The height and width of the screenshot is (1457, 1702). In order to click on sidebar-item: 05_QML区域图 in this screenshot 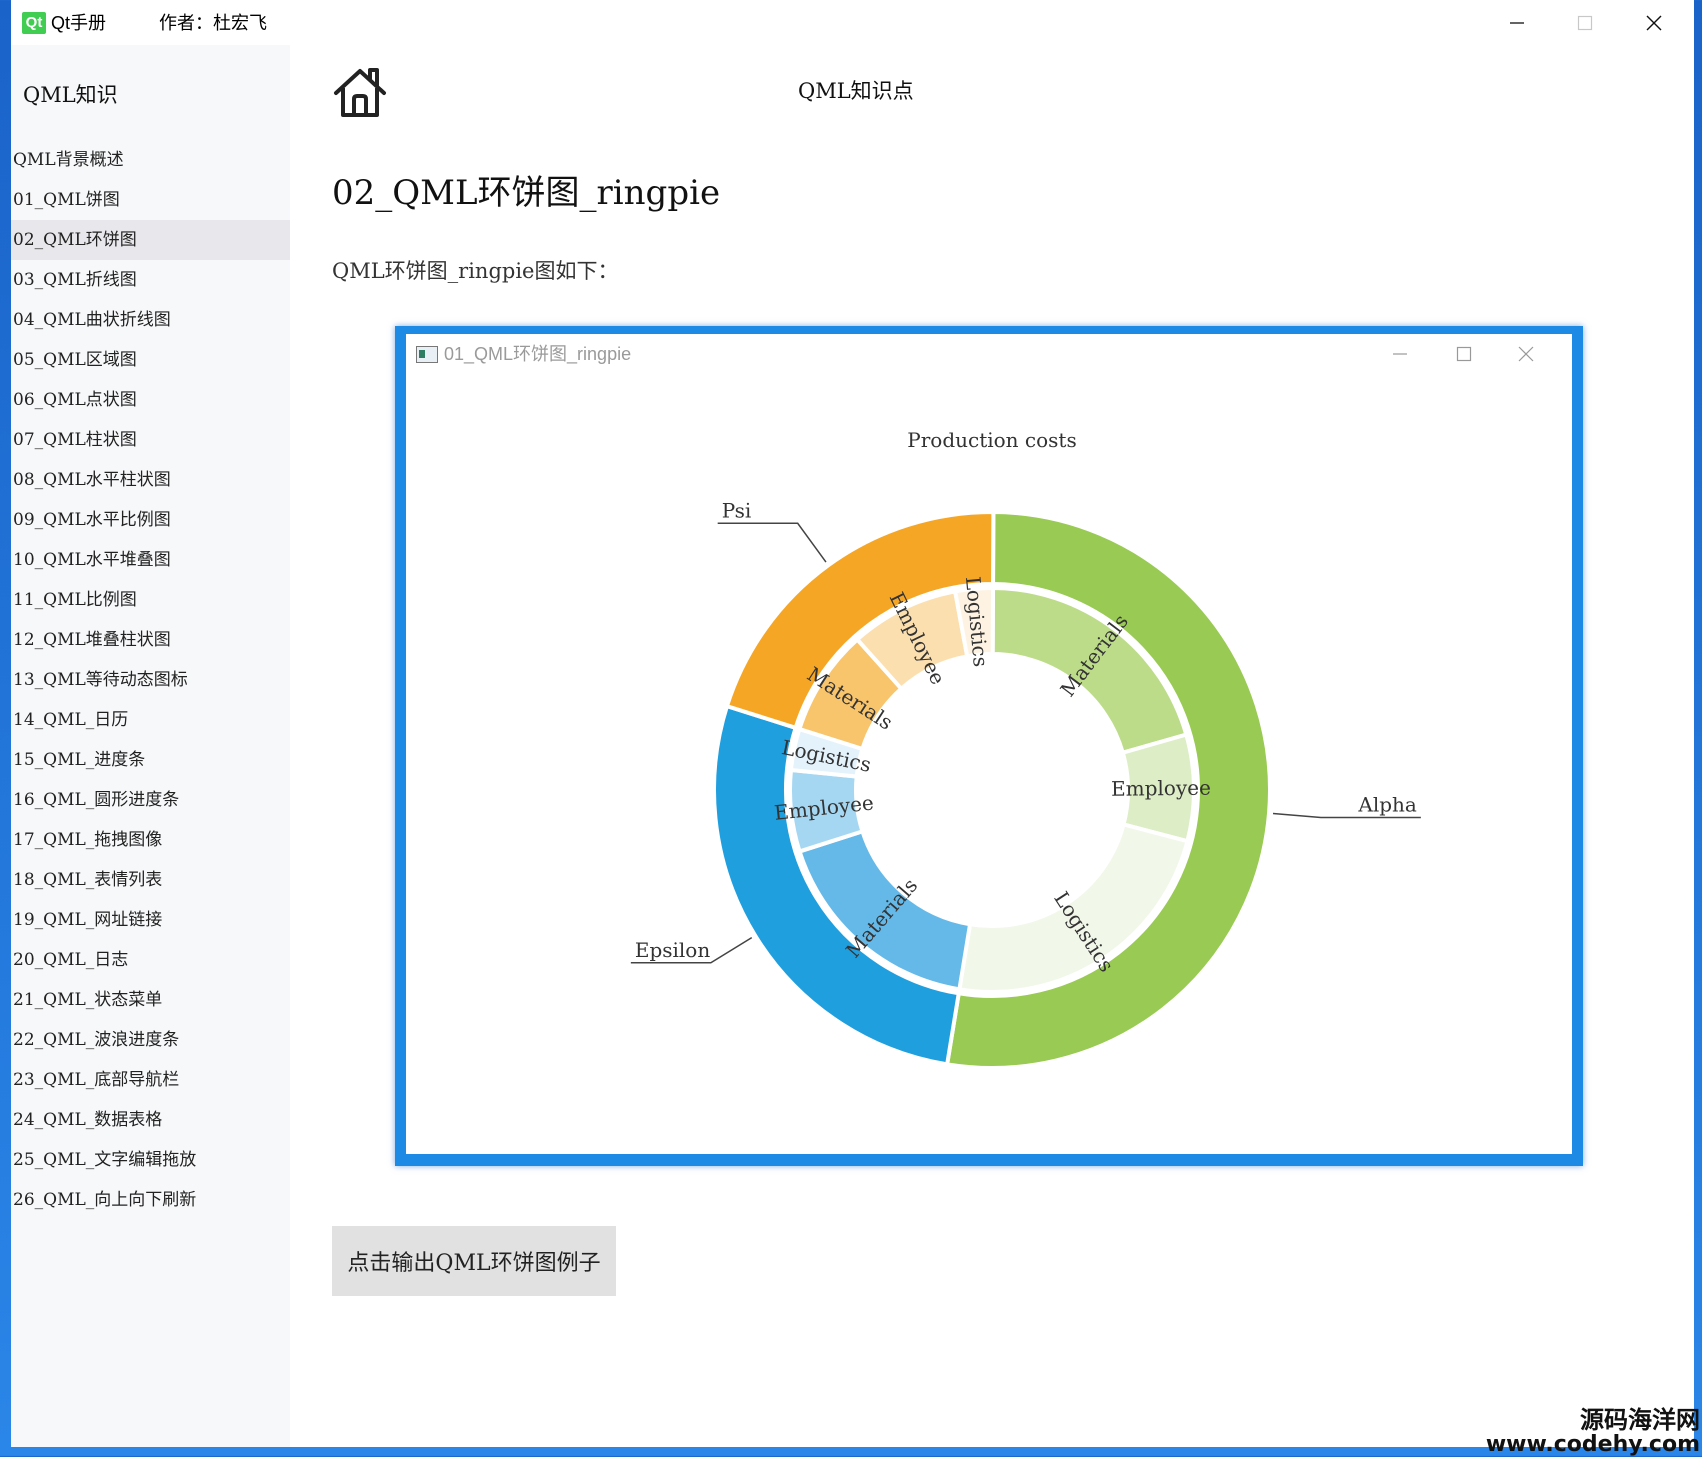, I will do `click(150, 360)`.